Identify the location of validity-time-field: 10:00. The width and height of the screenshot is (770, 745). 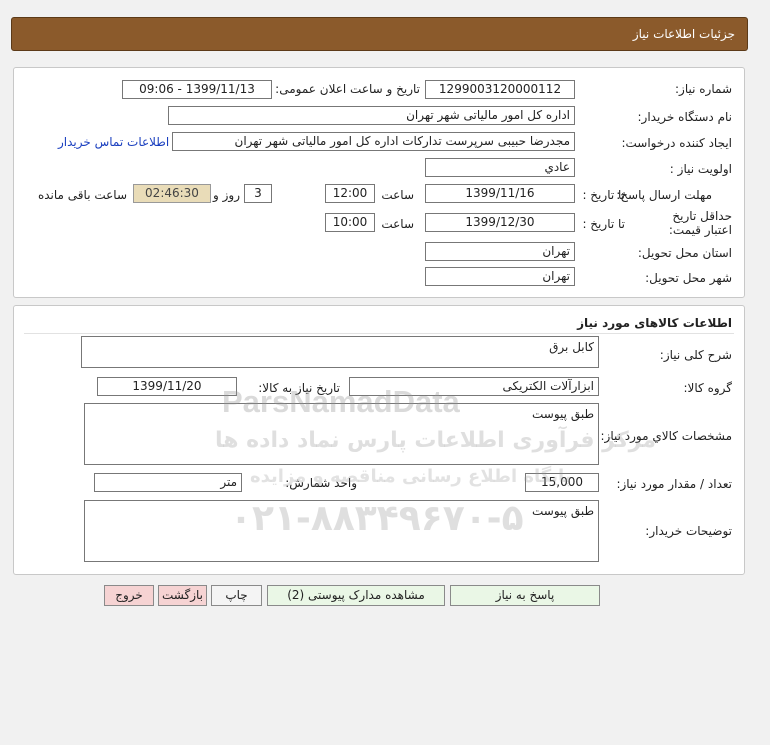
(350, 222).